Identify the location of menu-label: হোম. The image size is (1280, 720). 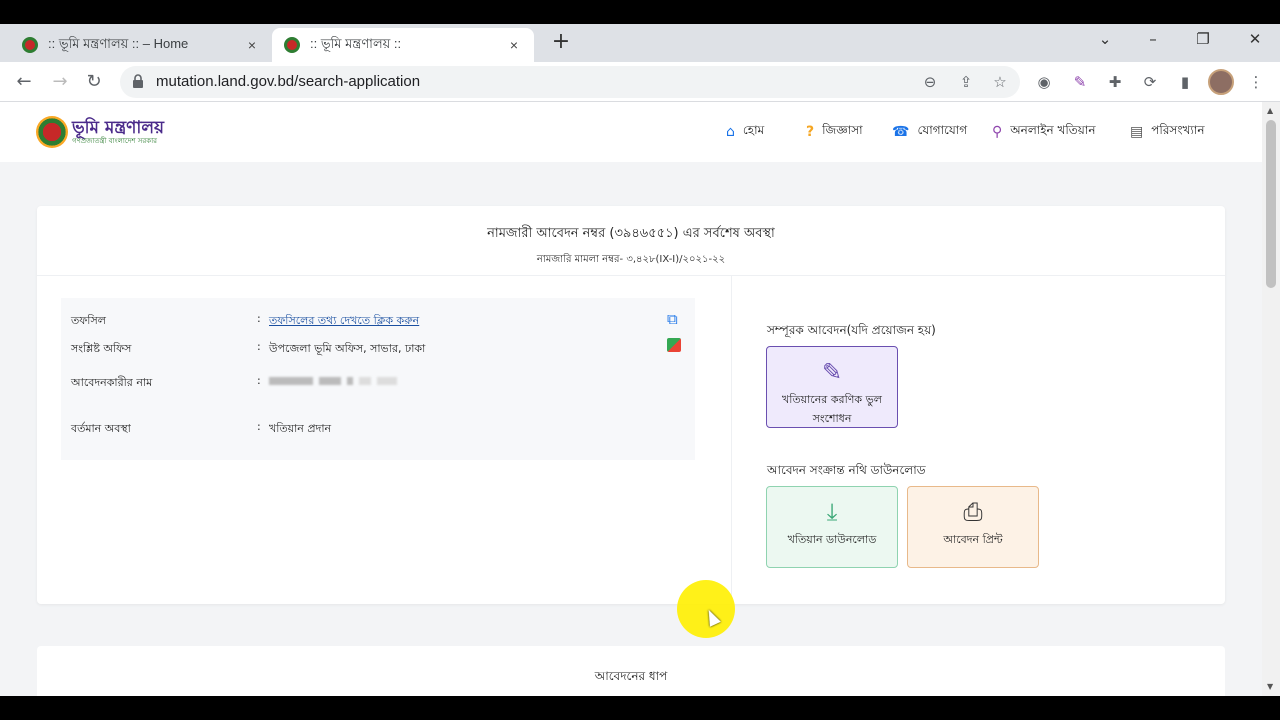
(753, 130).